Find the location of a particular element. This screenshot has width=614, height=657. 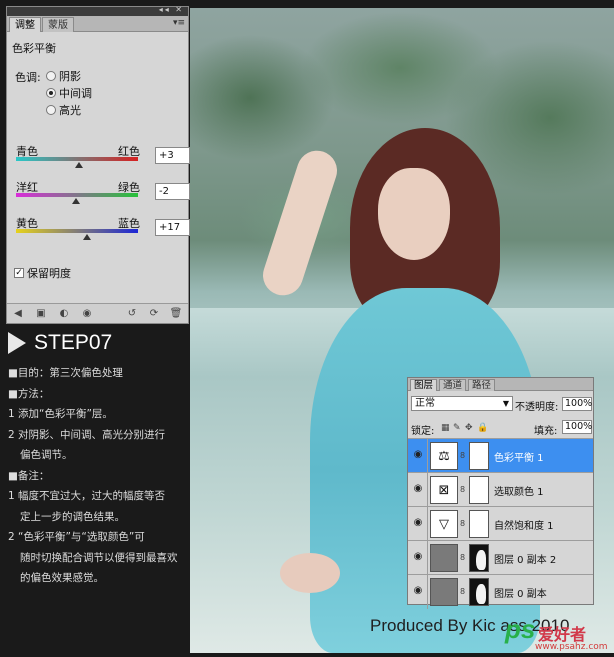

layer-row-copy-2: ◉ 8 图层 0 副本 2 is located at coordinates (500, 557).